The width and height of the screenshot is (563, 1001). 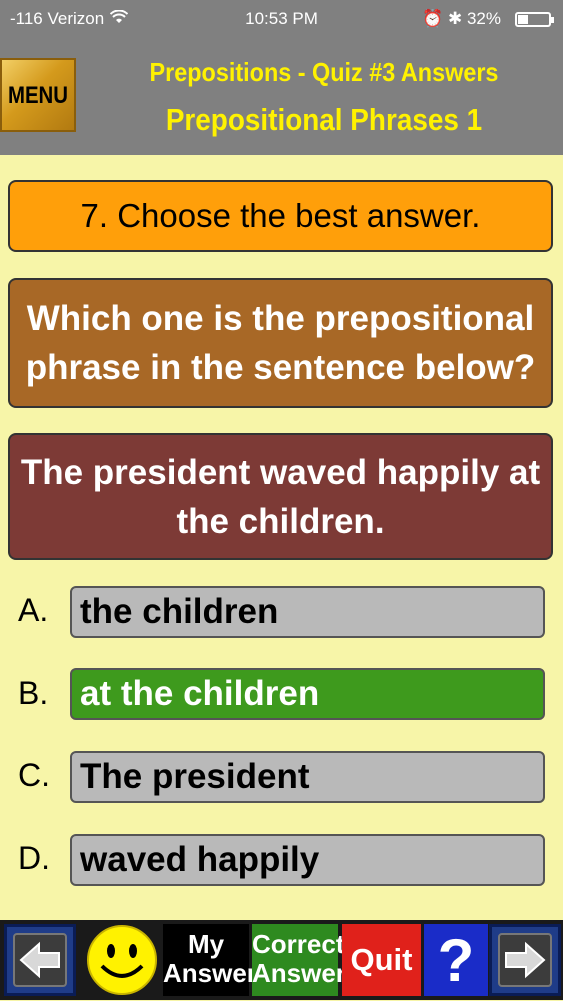 What do you see at coordinates (433, 18) in the screenshot?
I see `alarm-icon: ⏰` at bounding box center [433, 18].